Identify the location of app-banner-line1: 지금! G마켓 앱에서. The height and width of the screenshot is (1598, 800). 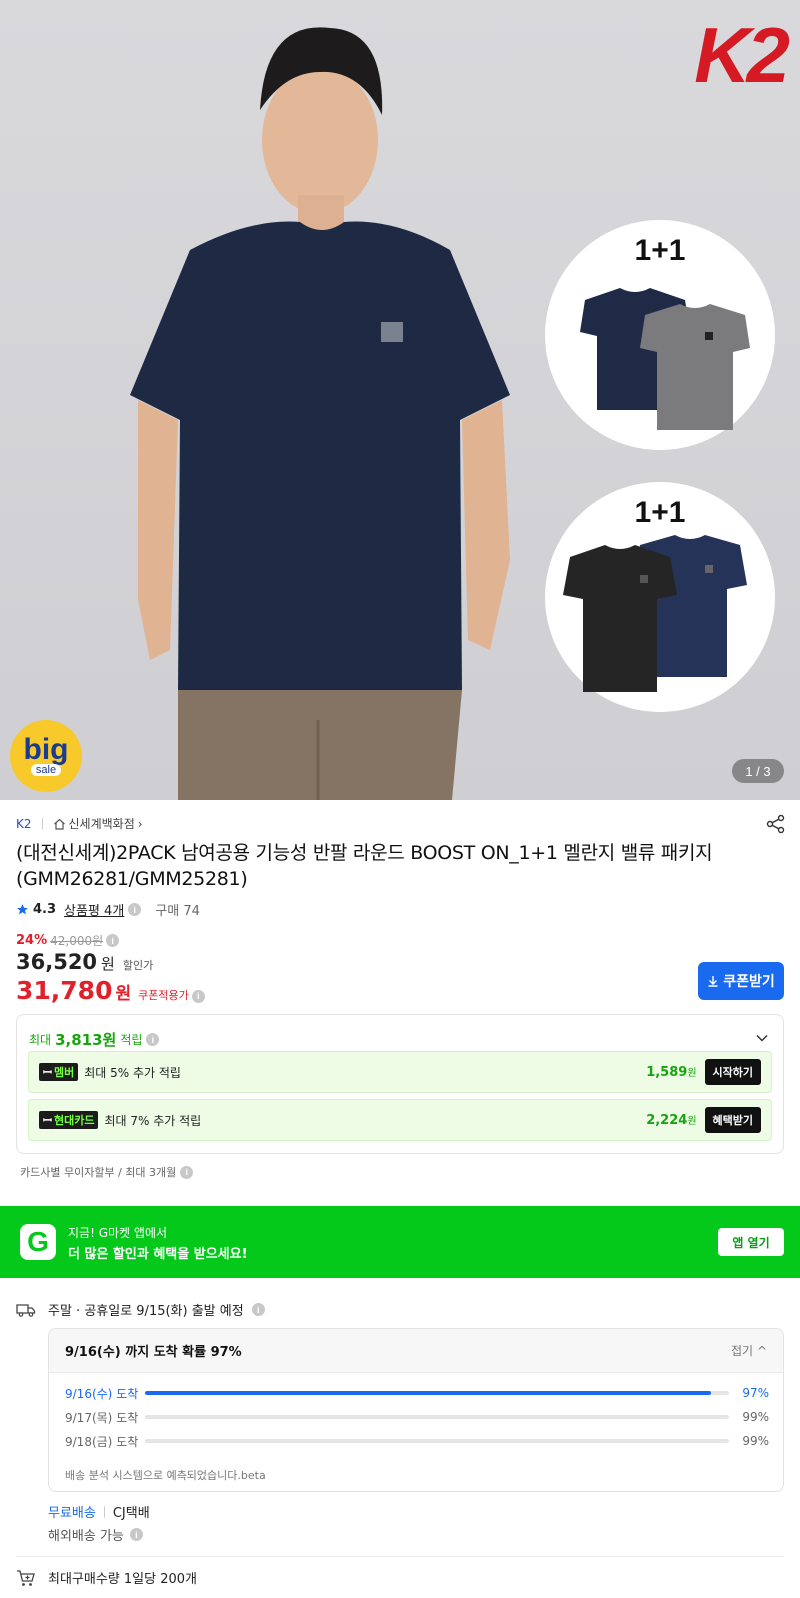
(118, 1233).